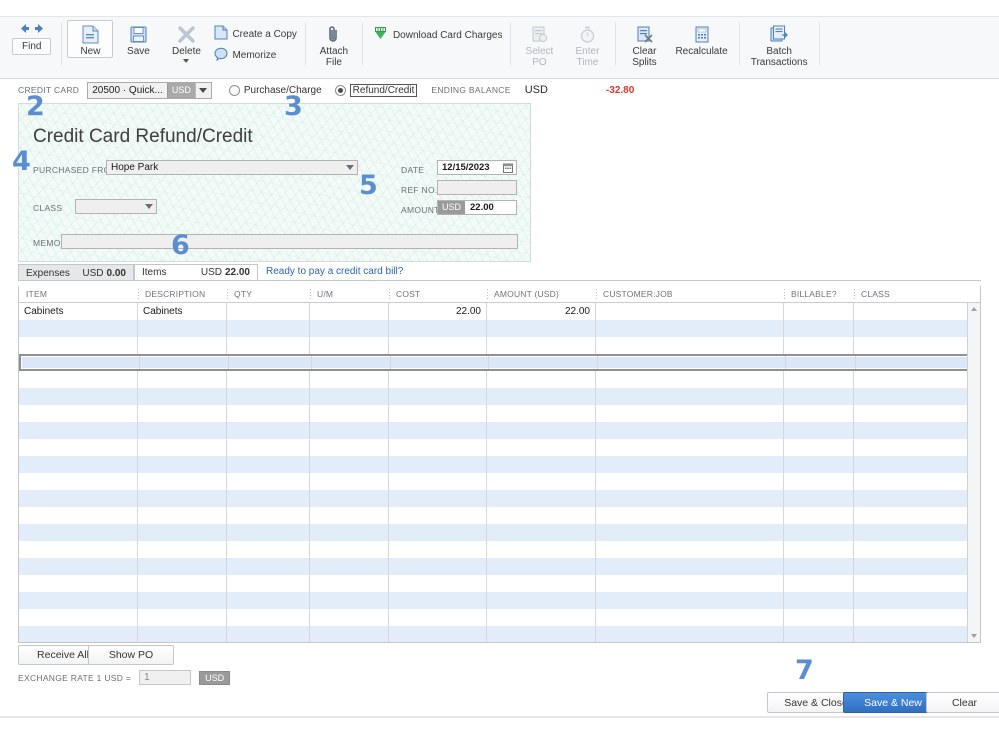 The image size is (999, 749). What do you see at coordinates (39, 30) in the screenshot?
I see `forward-arrow-icon` at bounding box center [39, 30].